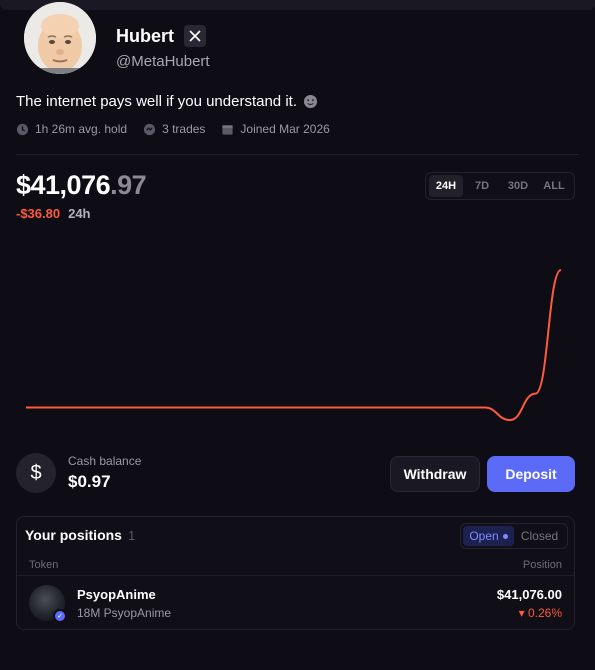 The height and width of the screenshot is (670, 595). Describe the element at coordinates (484, 536) in the screenshot. I see `tab-open-label: Open` at that location.